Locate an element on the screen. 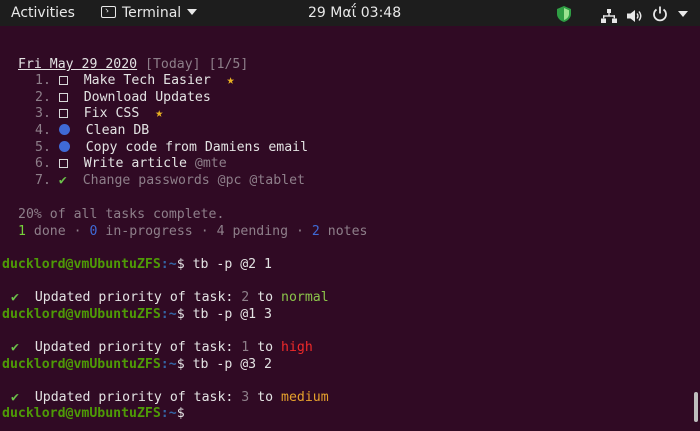 The width and height of the screenshot is (700, 431). command-output: ✔ Updated priority of task: 3 to medium is located at coordinates (170, 397).